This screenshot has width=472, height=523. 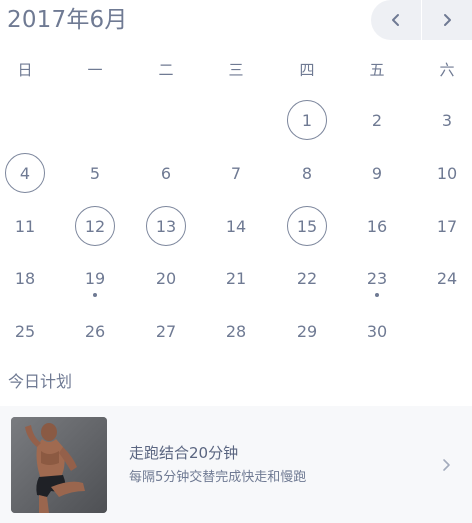 I want to click on day-number: 10, so click(x=447, y=173).